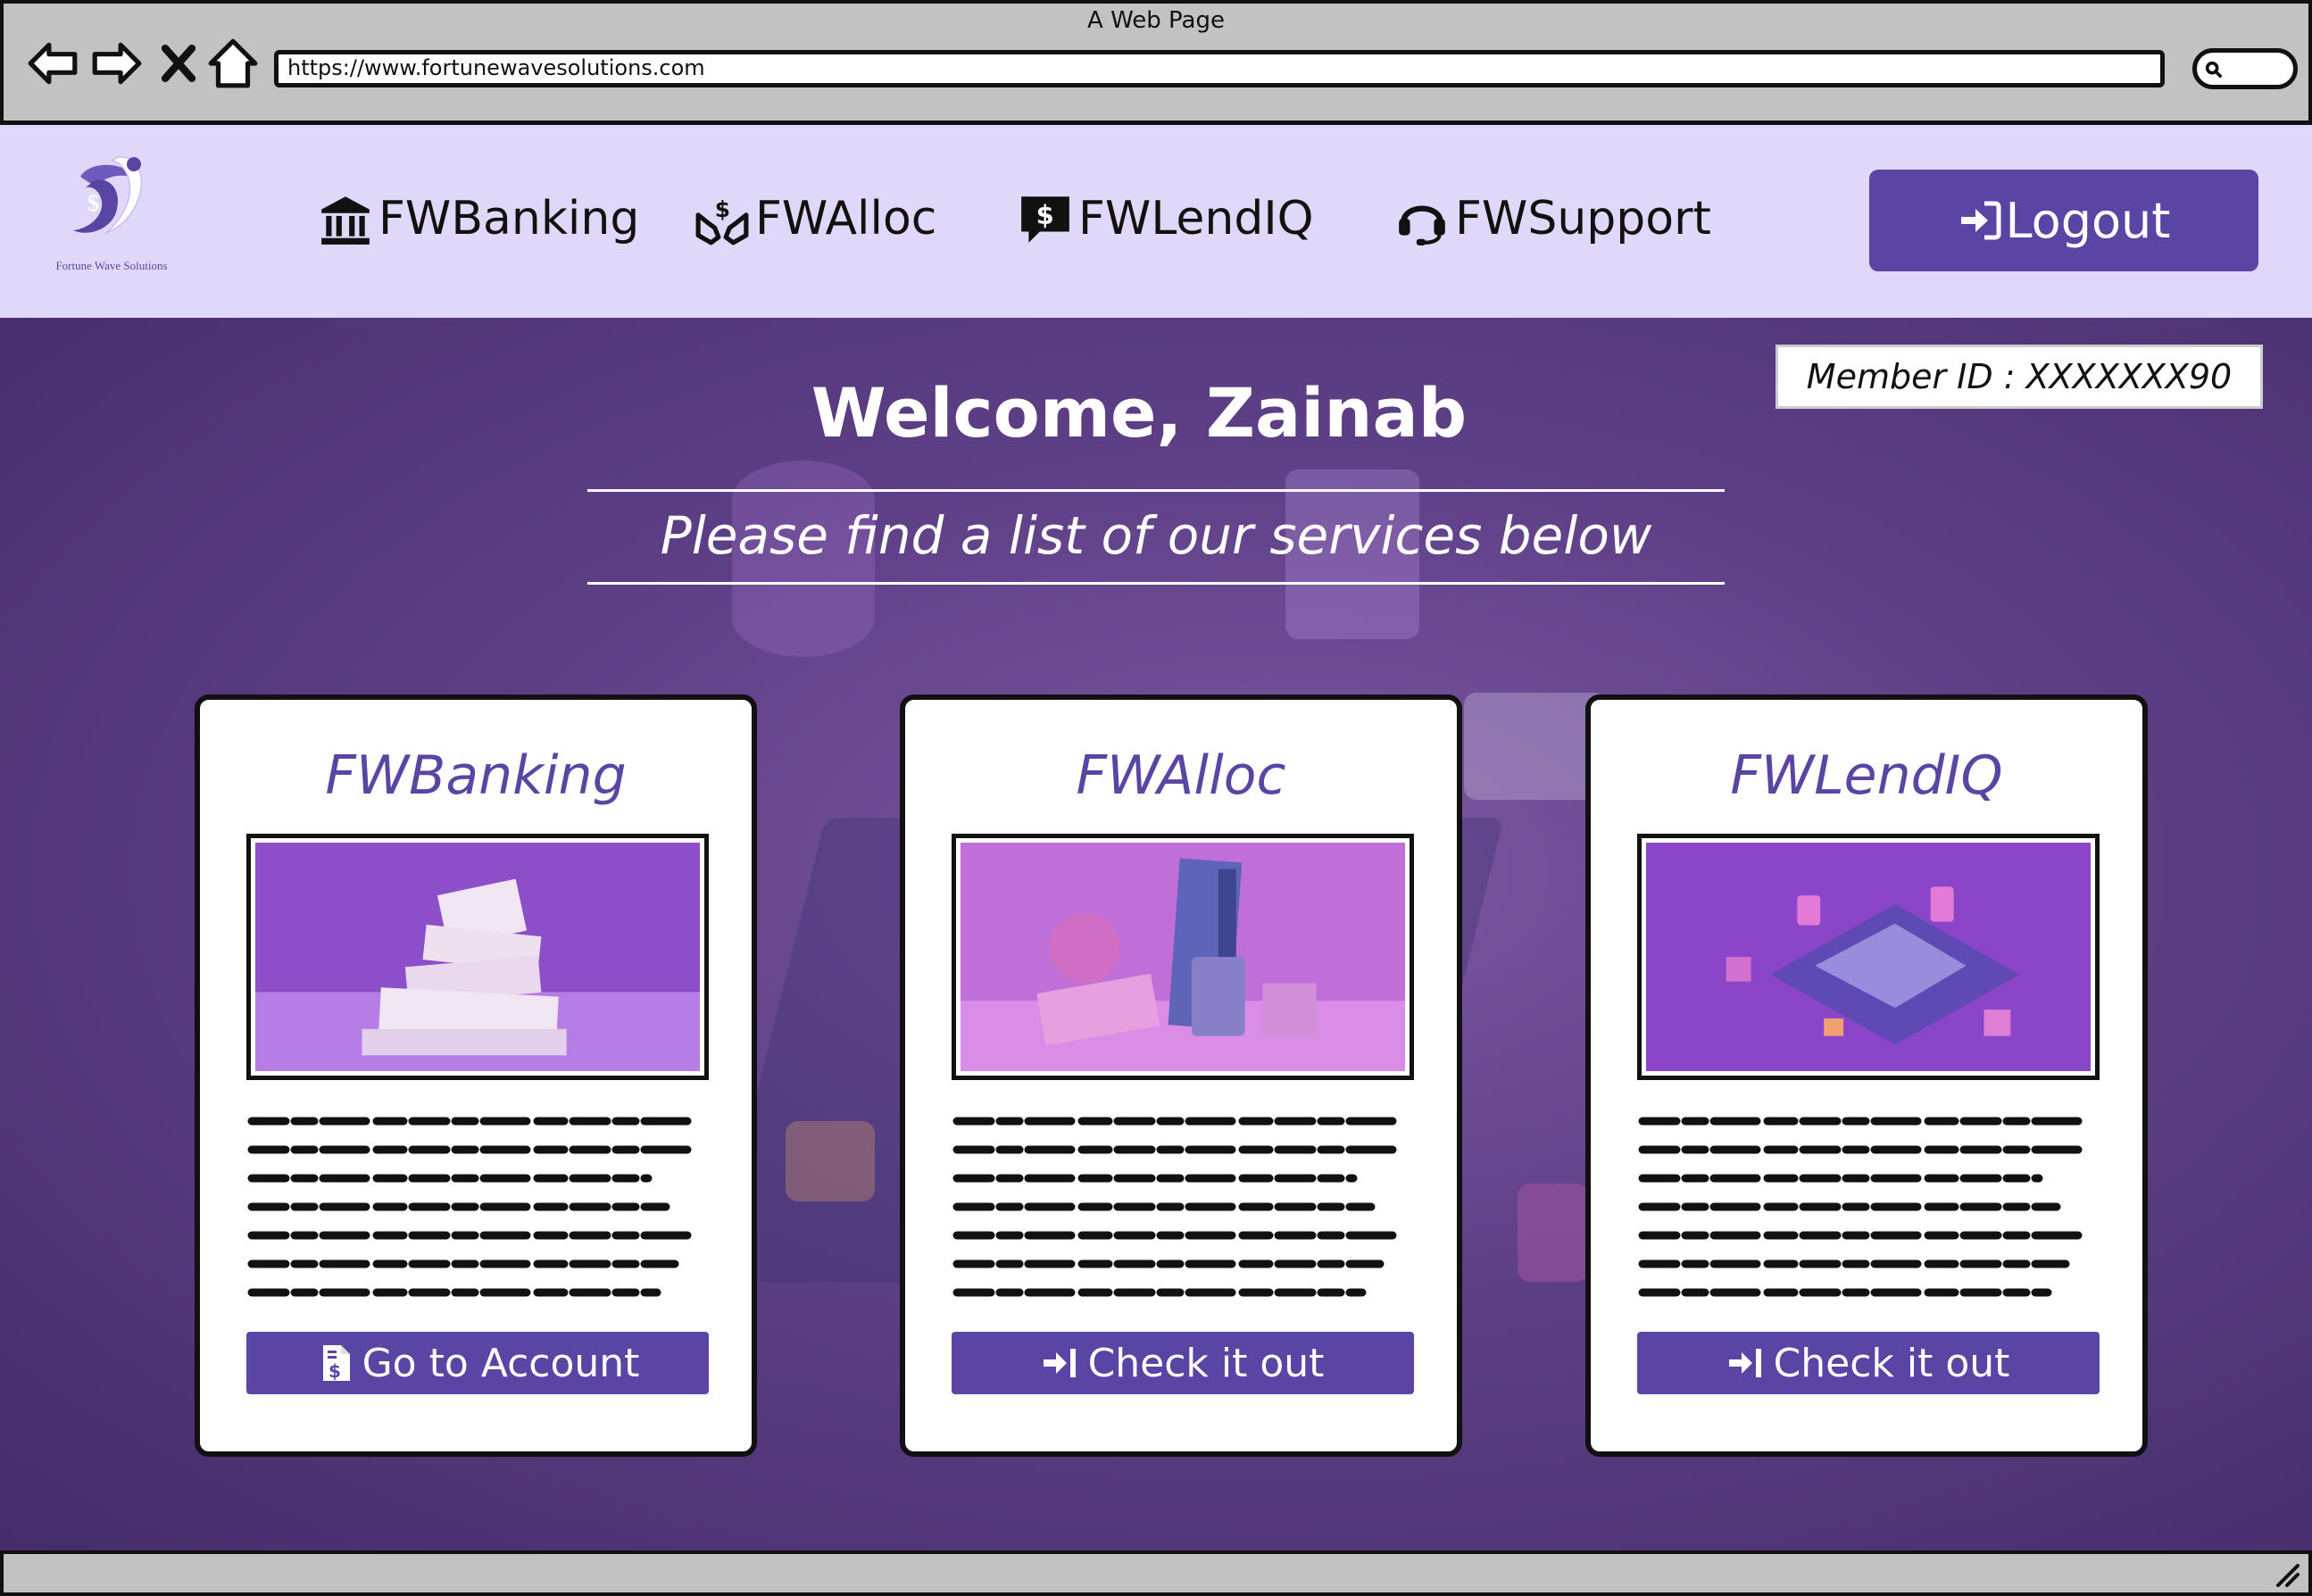 The width and height of the screenshot is (2312, 1596). Describe the element at coordinates (1139, 413) in the screenshot. I see `welcome-heading: Welcome, Zainab` at that location.